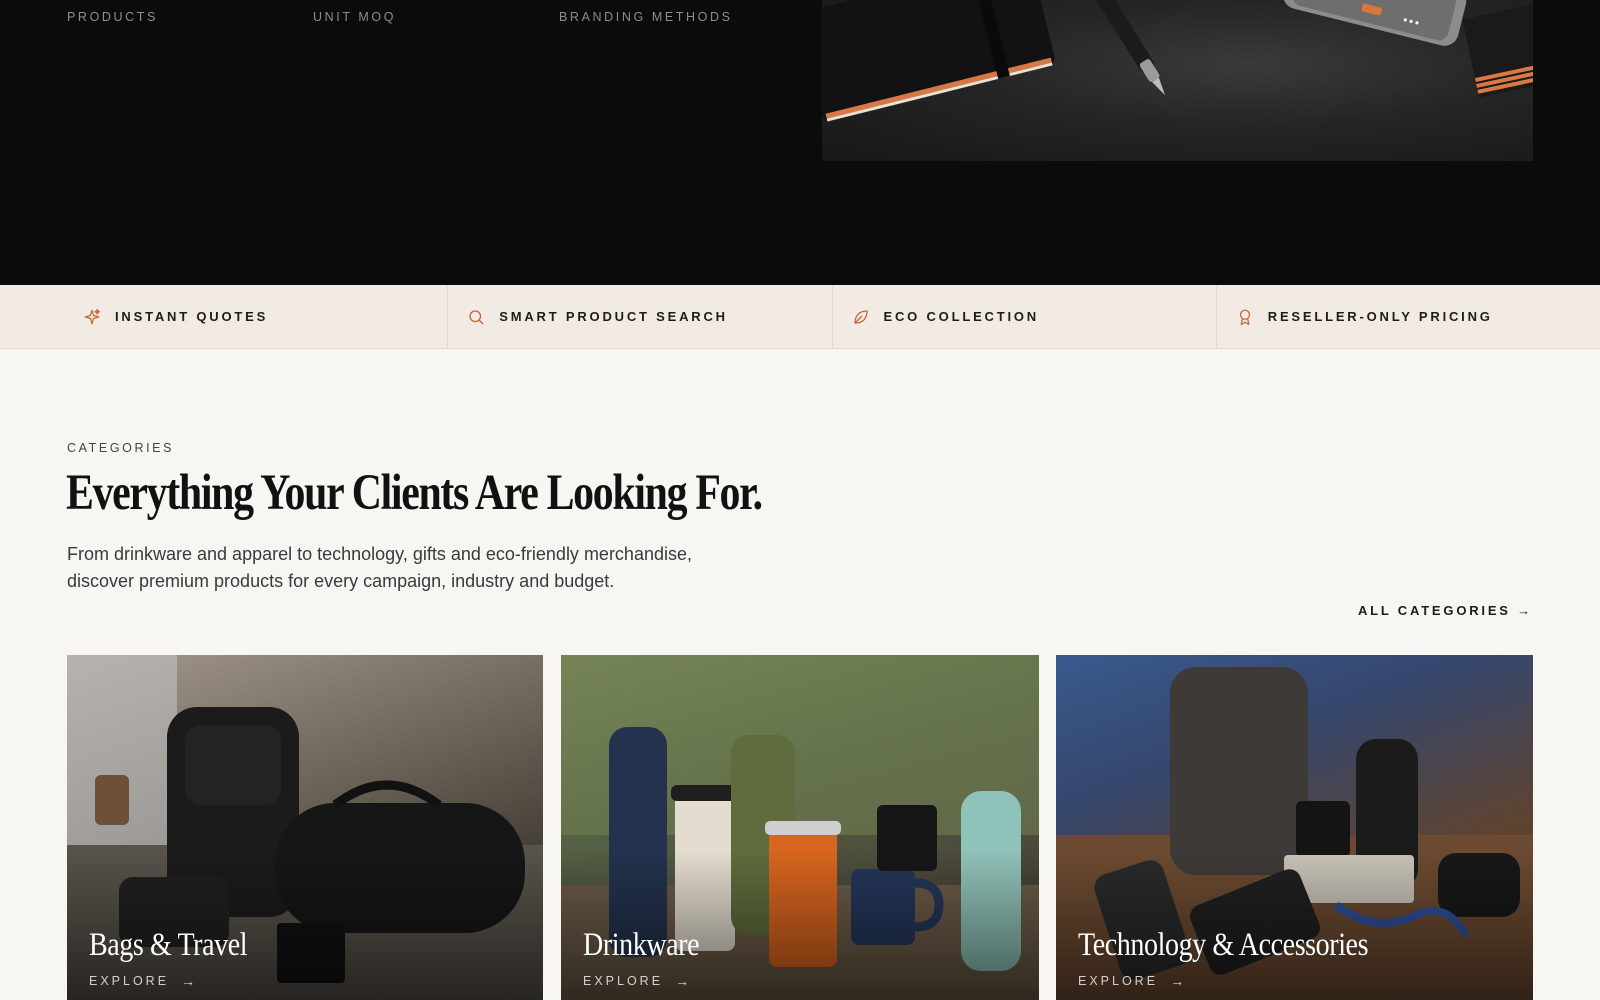 The height and width of the screenshot is (1000, 1600). I want to click on all-categories-link: ALL CATEGORIES →, so click(1445, 610).